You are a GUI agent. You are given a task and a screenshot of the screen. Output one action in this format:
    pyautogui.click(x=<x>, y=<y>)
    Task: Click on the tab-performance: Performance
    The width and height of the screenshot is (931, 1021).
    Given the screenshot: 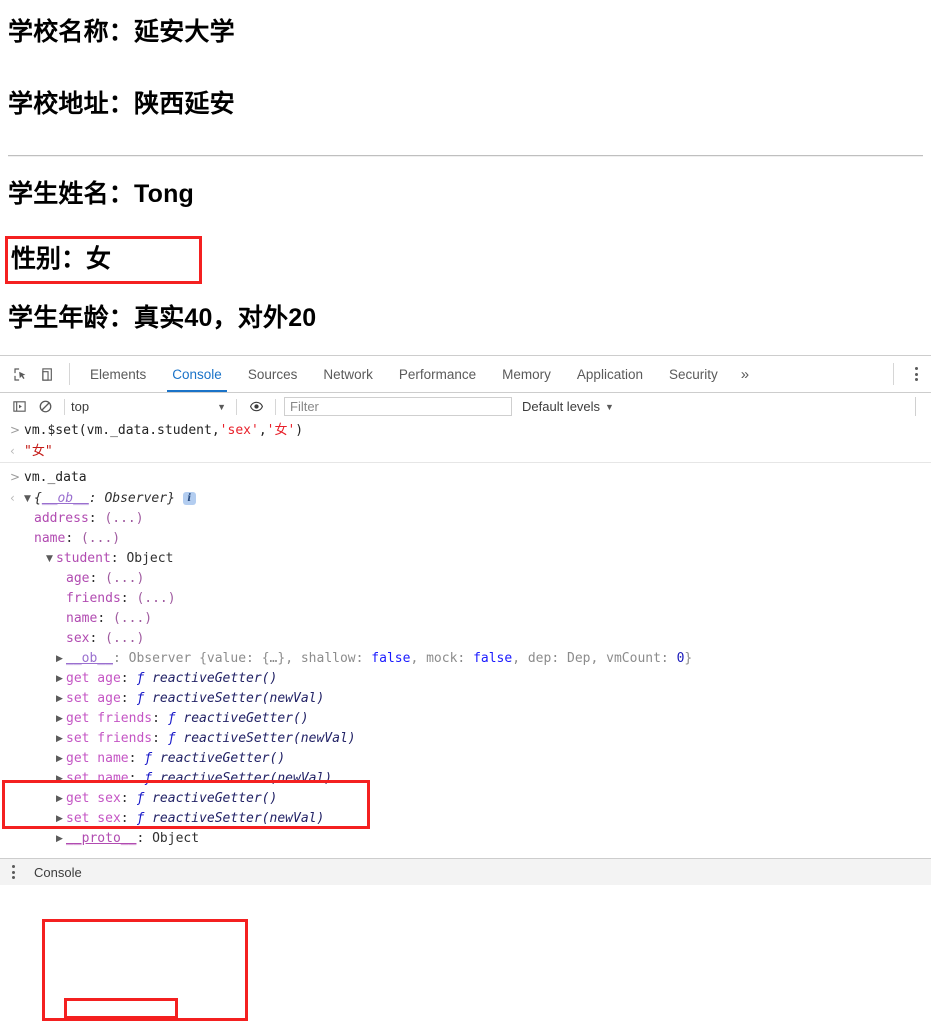 What is the action you would take?
    pyautogui.click(x=437, y=374)
    